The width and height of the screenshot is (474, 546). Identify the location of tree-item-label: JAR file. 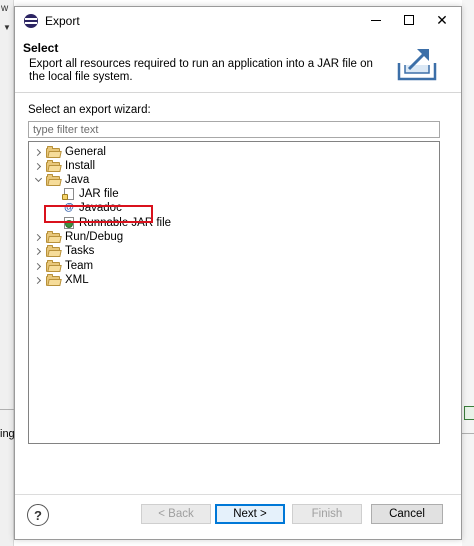
(99, 194).